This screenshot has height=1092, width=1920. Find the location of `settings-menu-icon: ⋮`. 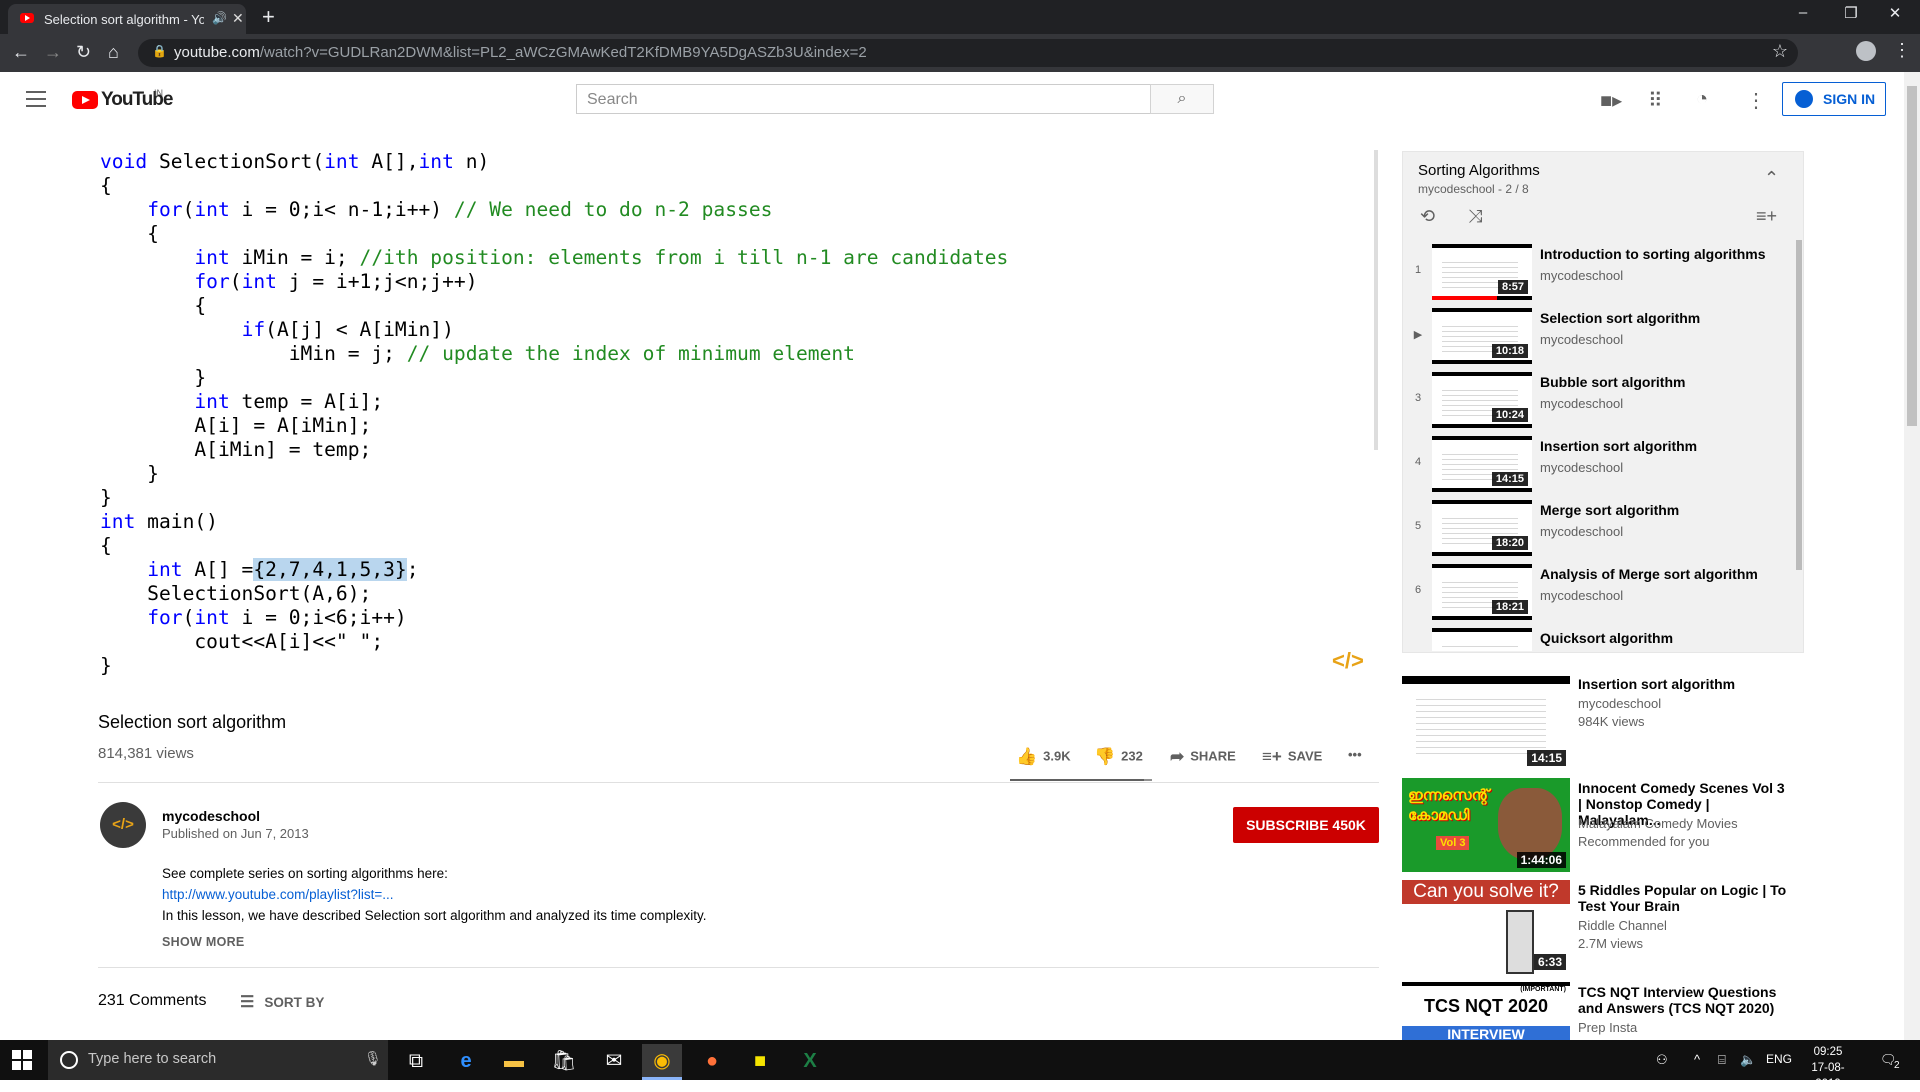

settings-menu-icon: ⋮ is located at coordinates (1756, 100).